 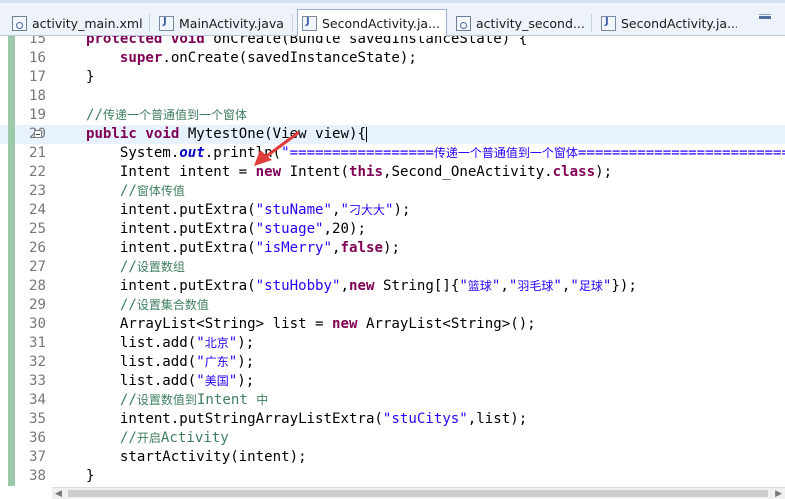 I want to click on code-line: 25 intent.putExtra("stuage",20);, so click(x=392, y=229).